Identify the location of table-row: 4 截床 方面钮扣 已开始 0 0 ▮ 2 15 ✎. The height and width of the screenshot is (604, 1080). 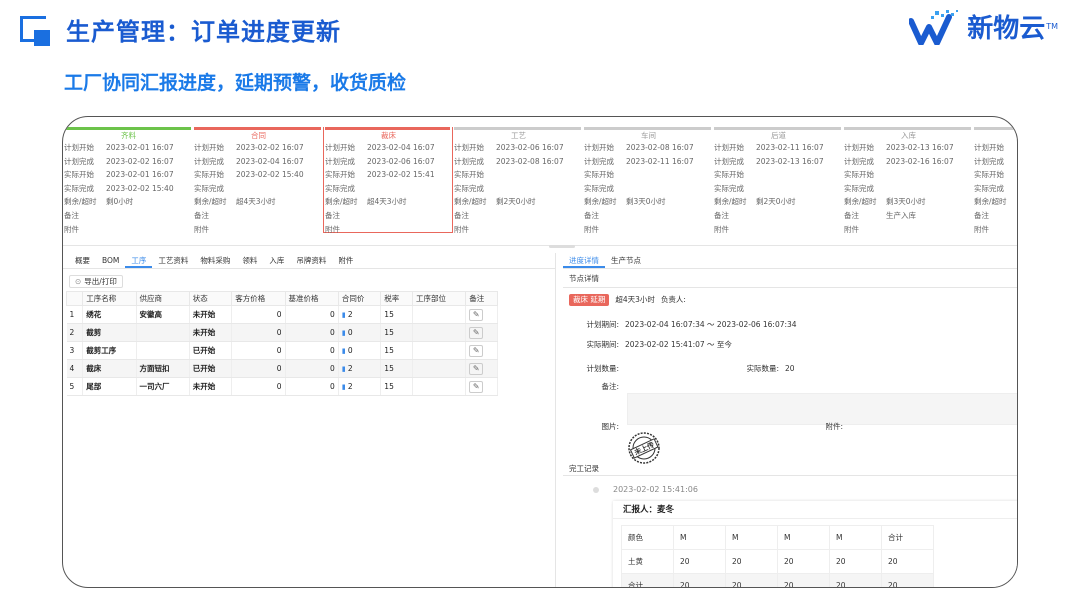
(282, 368).